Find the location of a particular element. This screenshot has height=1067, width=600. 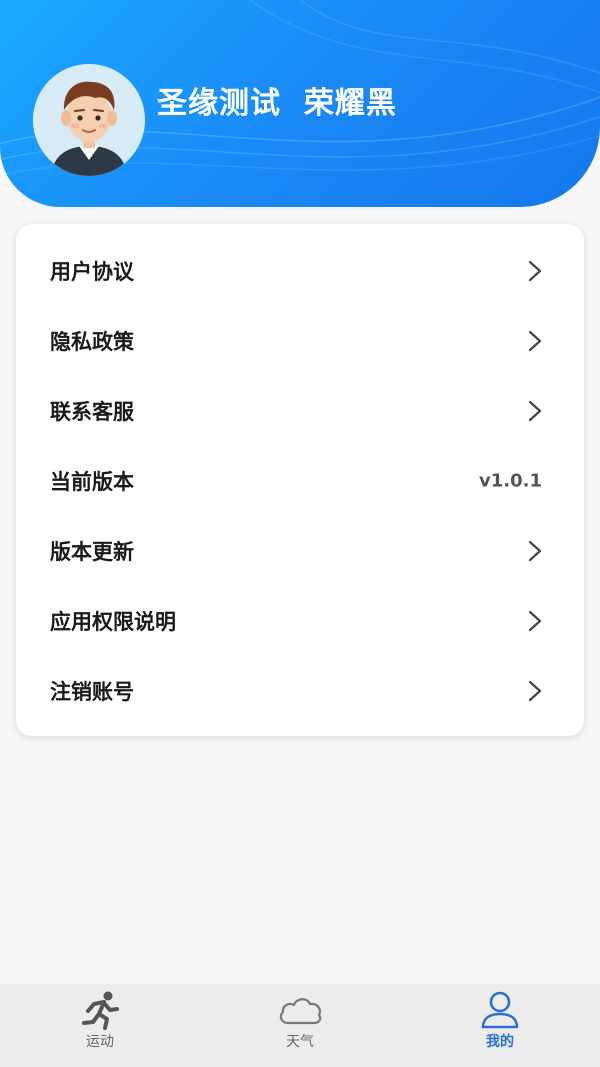

menu-item-user-agreement: 用户协议 is located at coordinates (300, 271).